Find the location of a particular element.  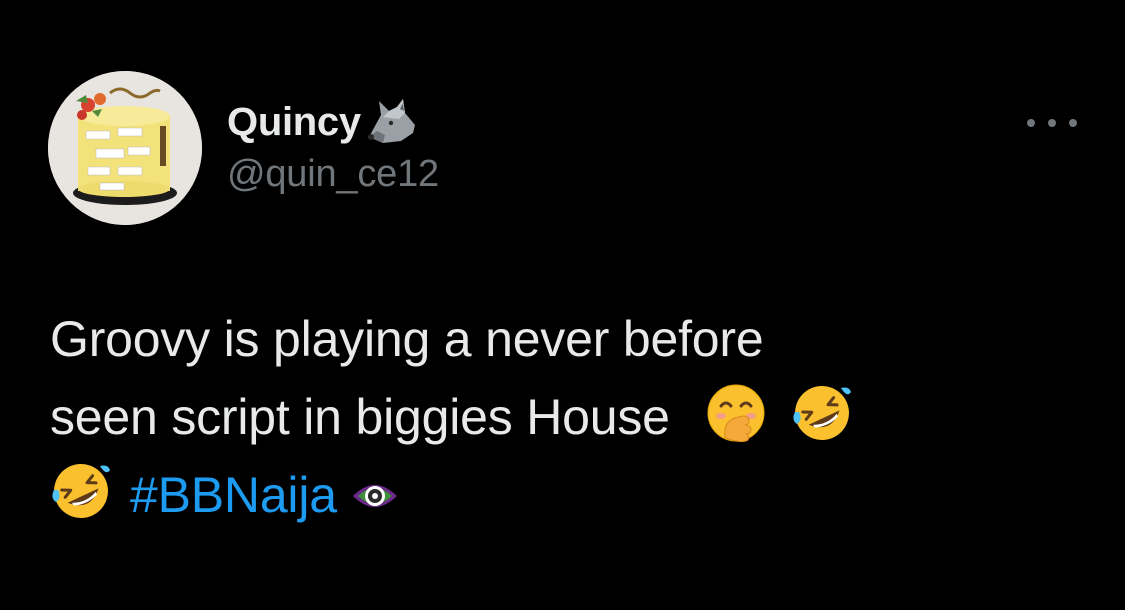

face-with-hand-over-mouth-icon is located at coordinates (736, 413).